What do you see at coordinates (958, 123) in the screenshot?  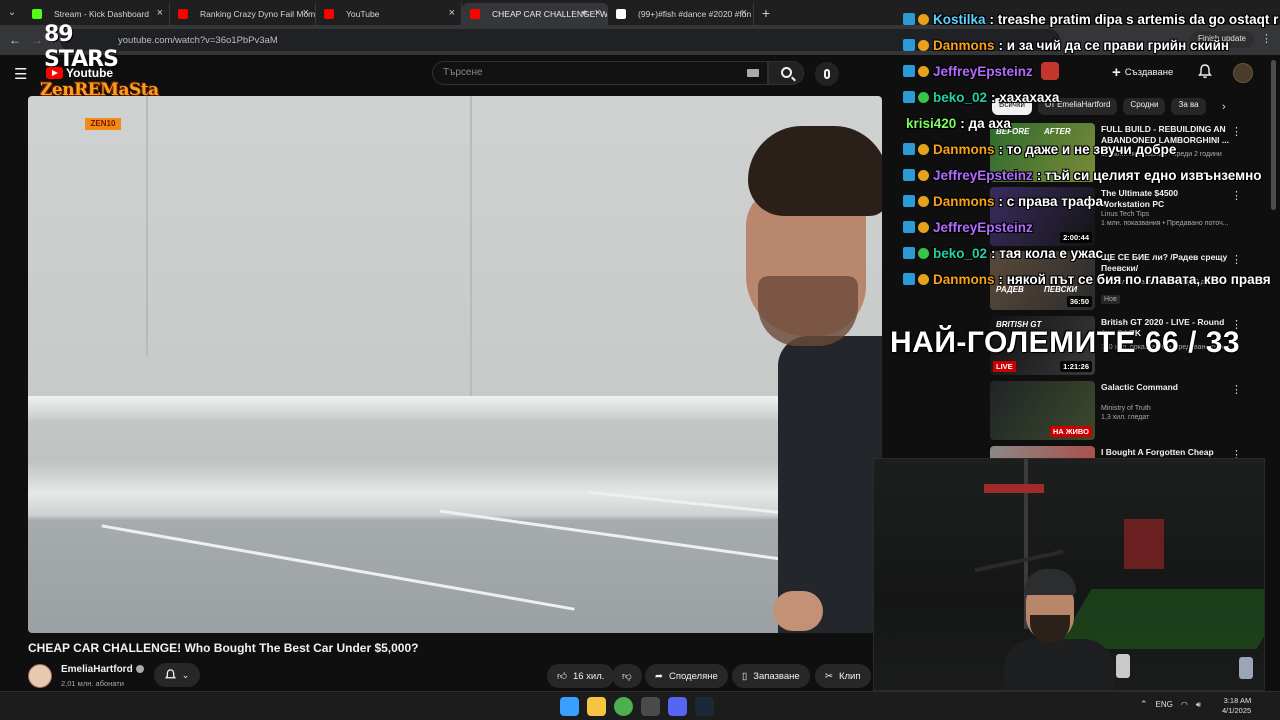 I see `chat-message: krisi420: да аха` at bounding box center [958, 123].